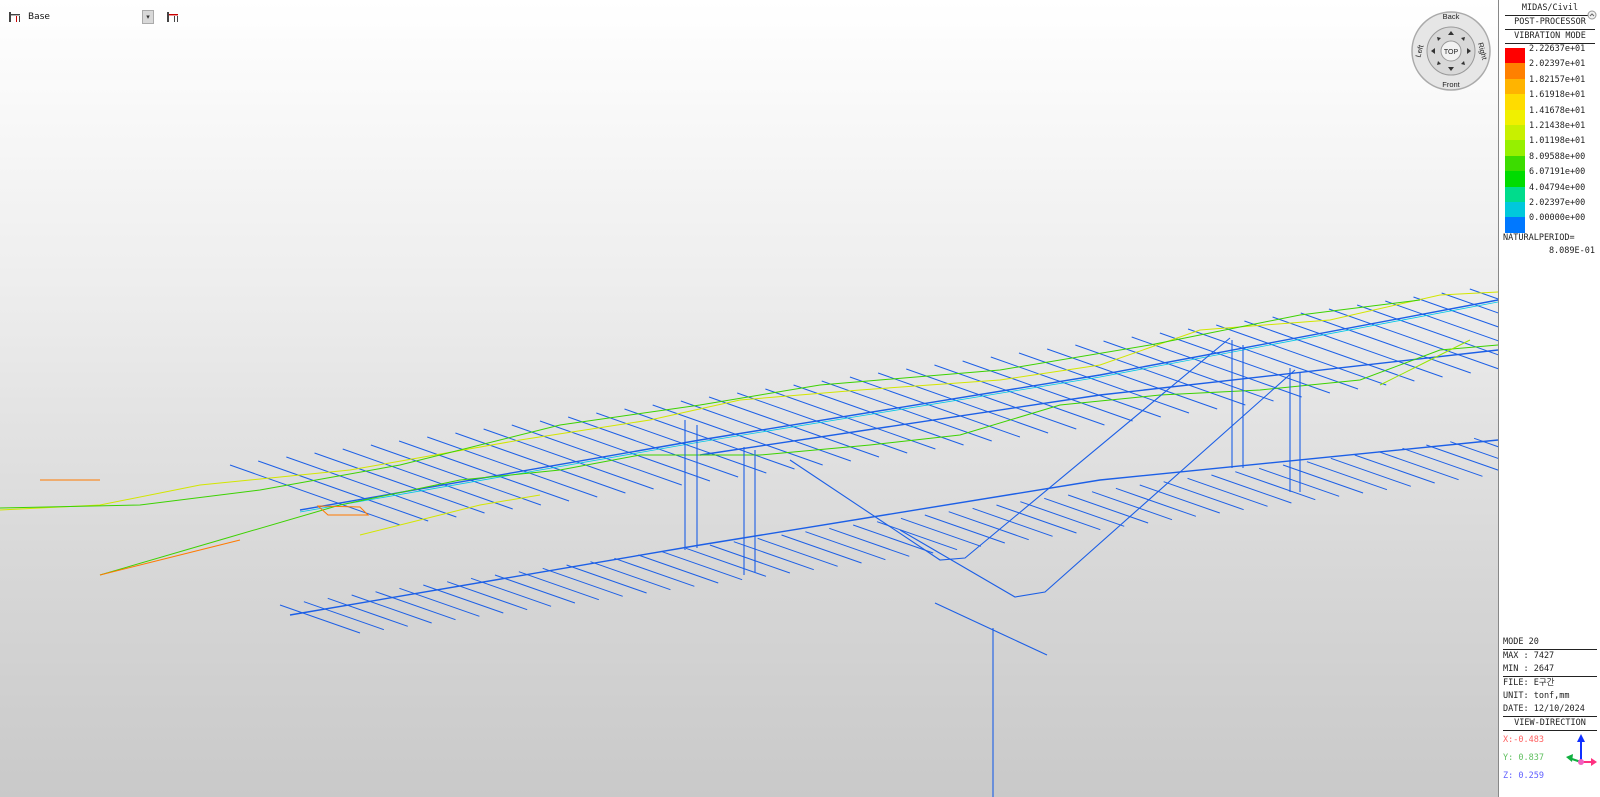 The image size is (1600, 797). Describe the element at coordinates (1550, 22) in the screenshot. I see `legend-title-module: POST-PROCESSOR` at that location.